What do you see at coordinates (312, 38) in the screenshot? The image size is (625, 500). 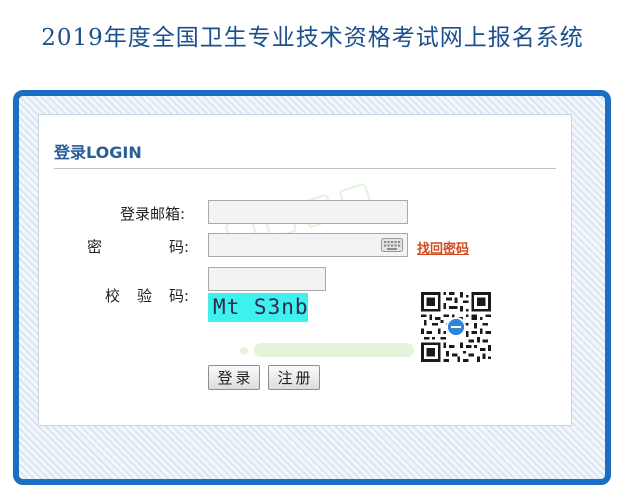 I see `page-title: 2019年度全国卫生专业技术资格考试网上报名系统` at bounding box center [312, 38].